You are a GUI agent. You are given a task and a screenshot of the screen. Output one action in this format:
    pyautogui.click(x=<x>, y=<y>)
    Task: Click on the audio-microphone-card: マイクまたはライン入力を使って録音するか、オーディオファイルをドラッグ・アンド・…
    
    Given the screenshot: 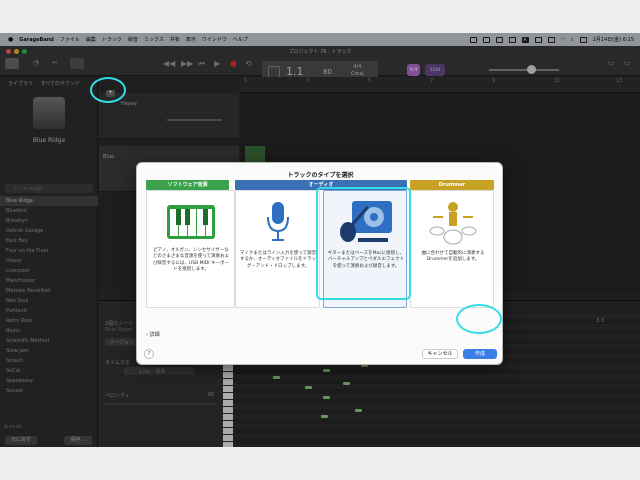 What is the action you would take?
    pyautogui.click(x=277, y=249)
    